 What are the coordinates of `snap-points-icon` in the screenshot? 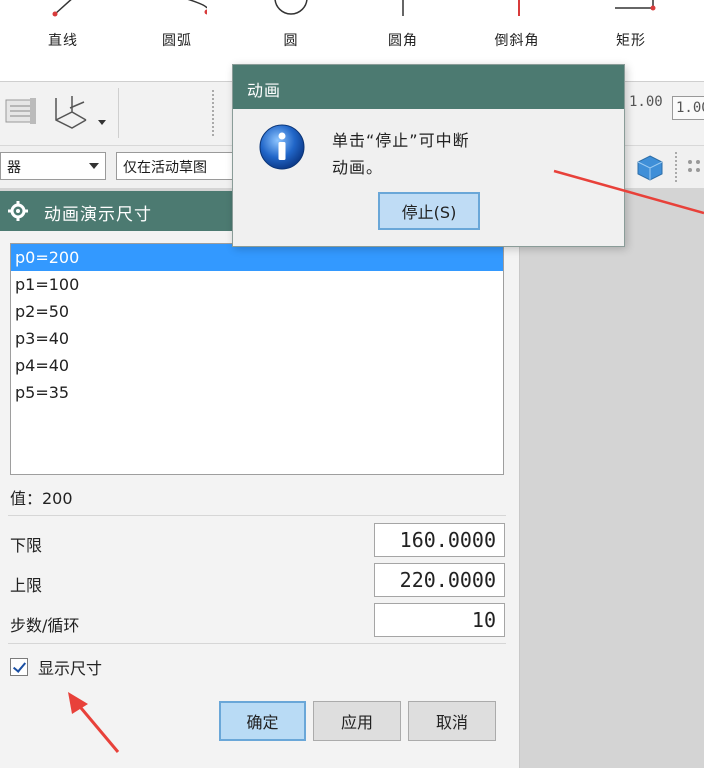 It's located at (694, 166).